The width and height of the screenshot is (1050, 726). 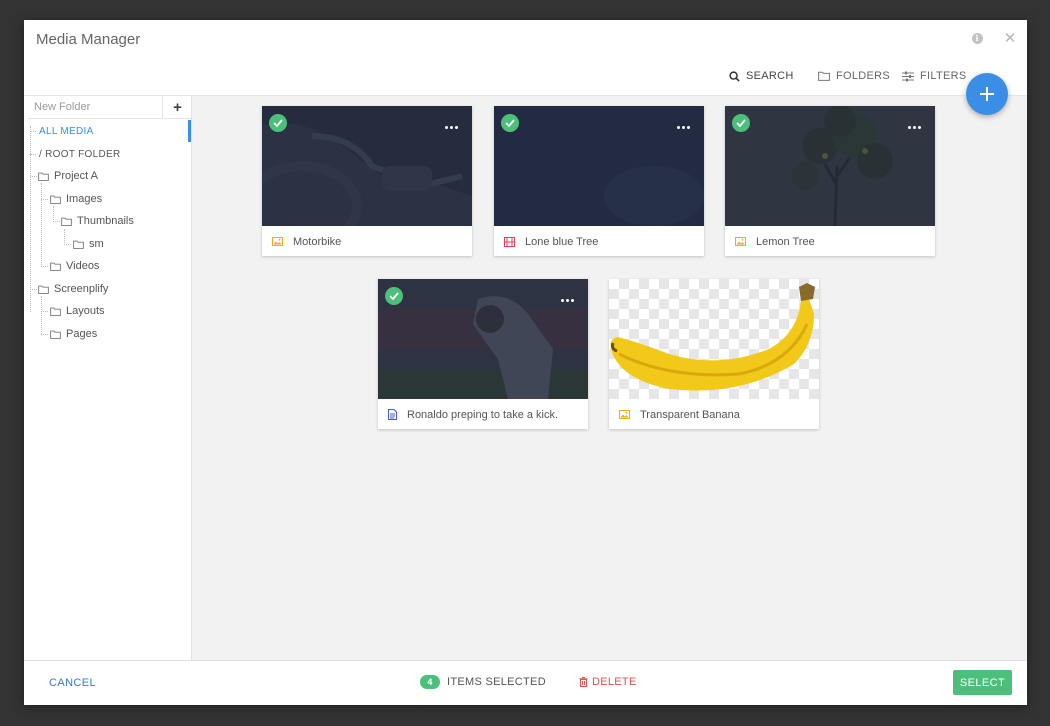 I want to click on add-folder-button: +, so click(x=177, y=107).